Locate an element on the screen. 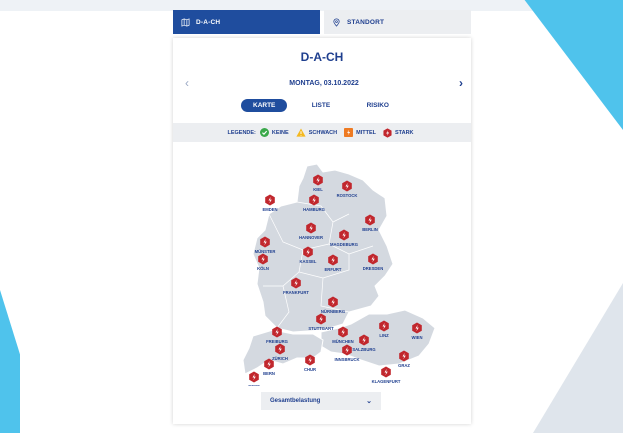 The height and width of the screenshot is (433, 623). page-title: D-A-CH is located at coordinates (322, 57).